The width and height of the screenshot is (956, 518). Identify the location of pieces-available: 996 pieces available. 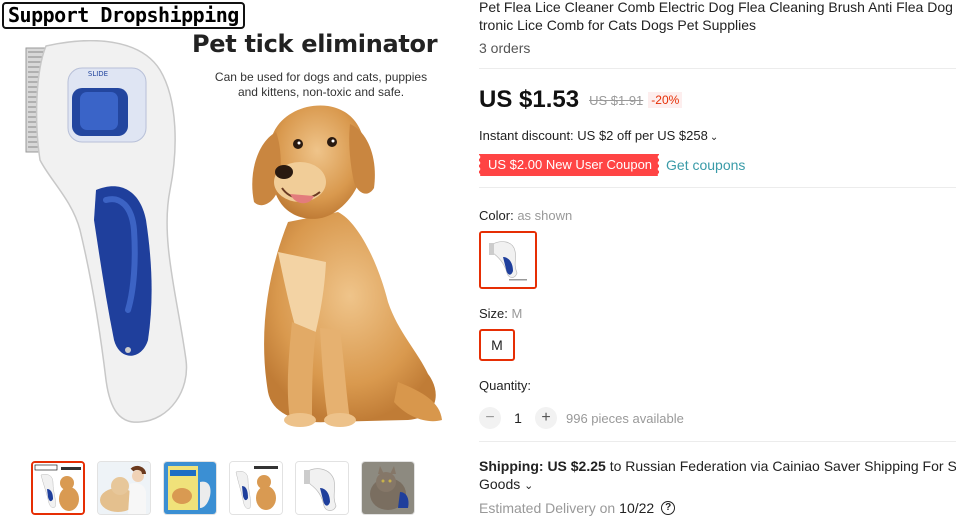
(625, 418).